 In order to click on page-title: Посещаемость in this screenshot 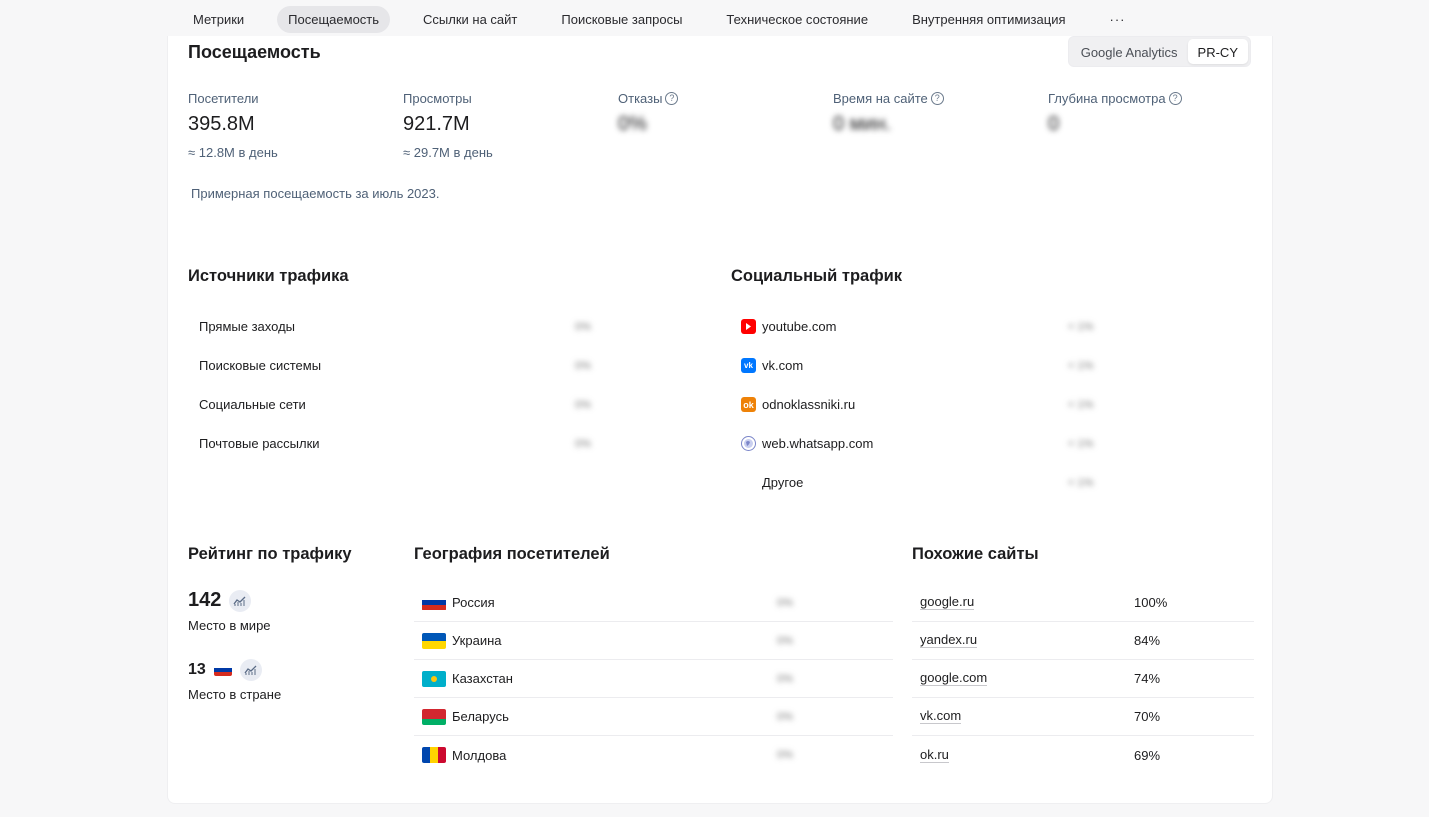, I will do `click(254, 52)`.